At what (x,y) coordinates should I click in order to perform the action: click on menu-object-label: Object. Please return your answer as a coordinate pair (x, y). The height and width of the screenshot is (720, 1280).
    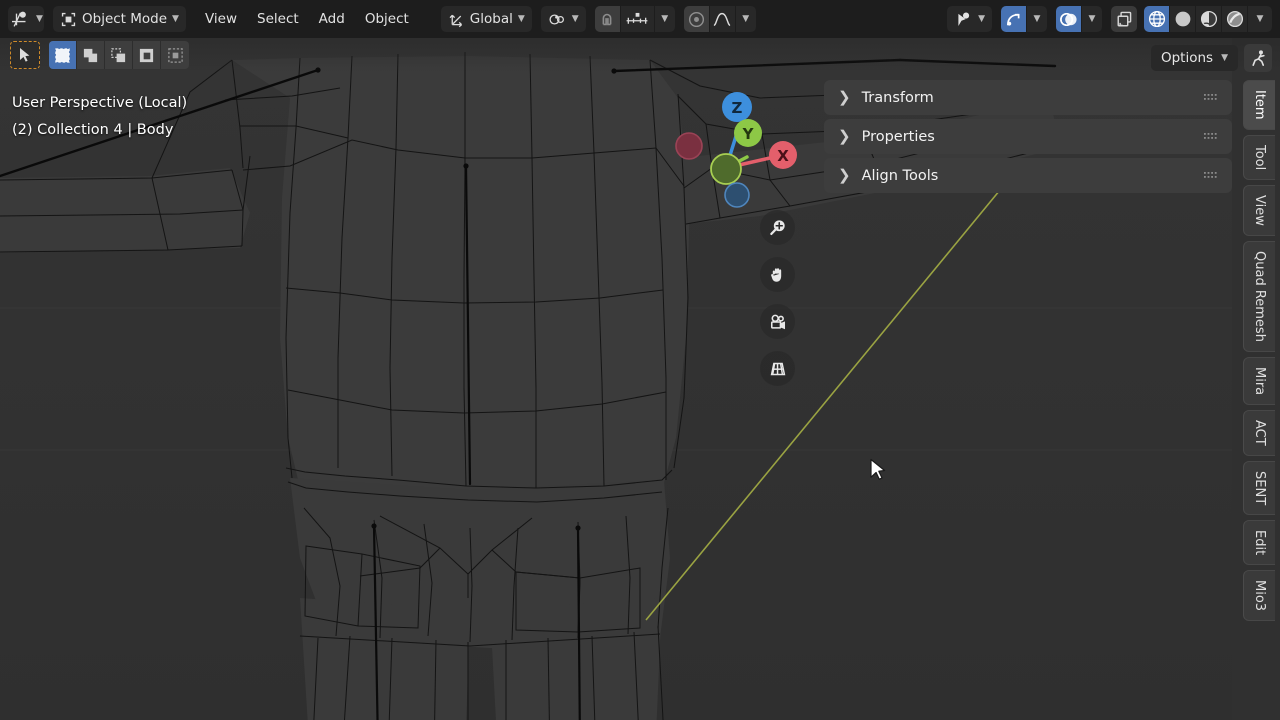
    Looking at the image, I should click on (386, 19).